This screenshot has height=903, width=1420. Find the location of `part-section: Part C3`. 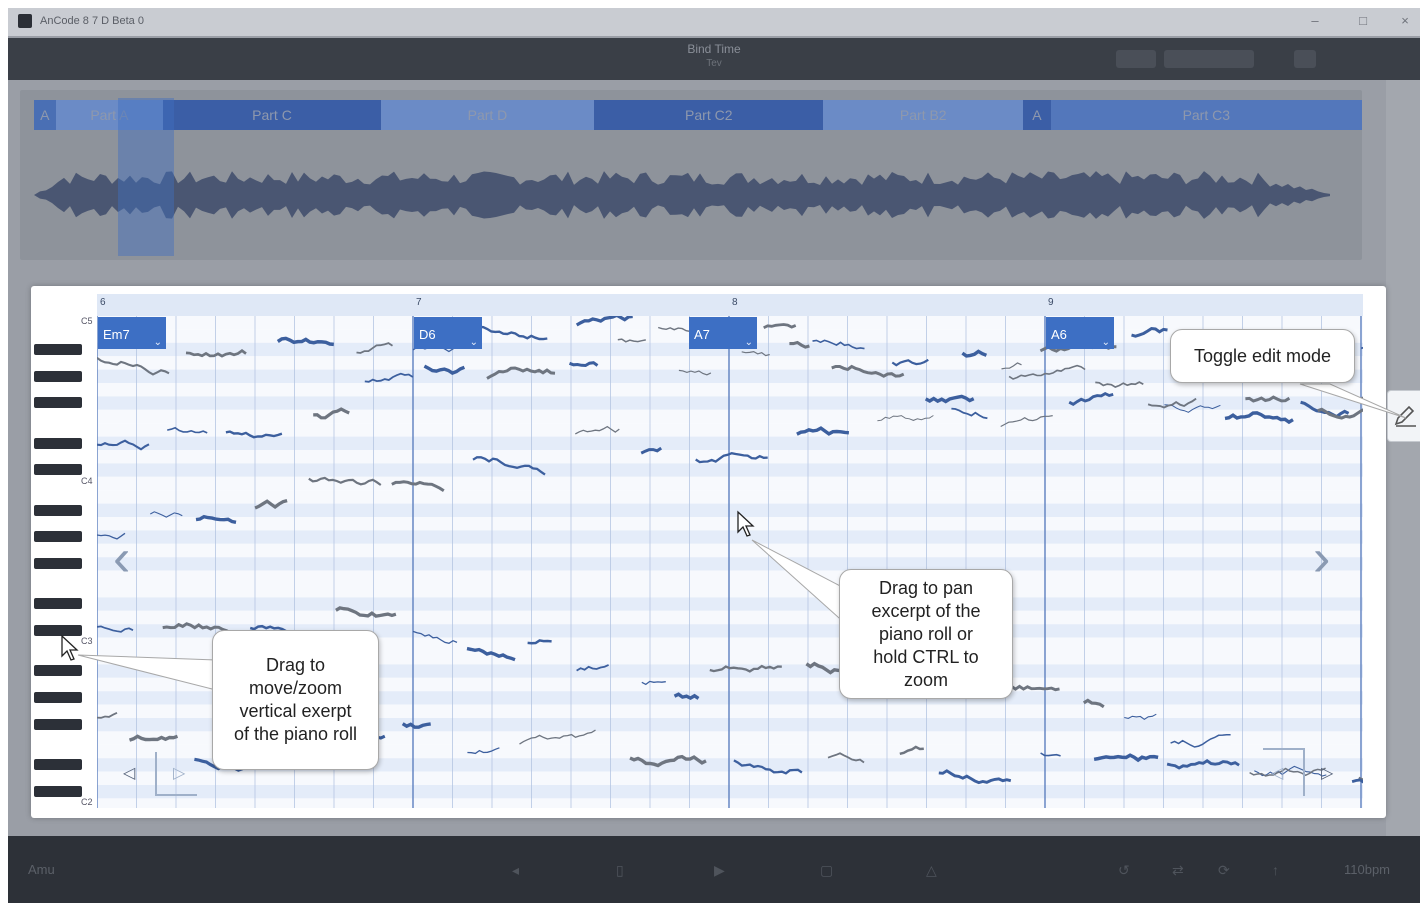

part-section: Part C3 is located at coordinates (1206, 115).